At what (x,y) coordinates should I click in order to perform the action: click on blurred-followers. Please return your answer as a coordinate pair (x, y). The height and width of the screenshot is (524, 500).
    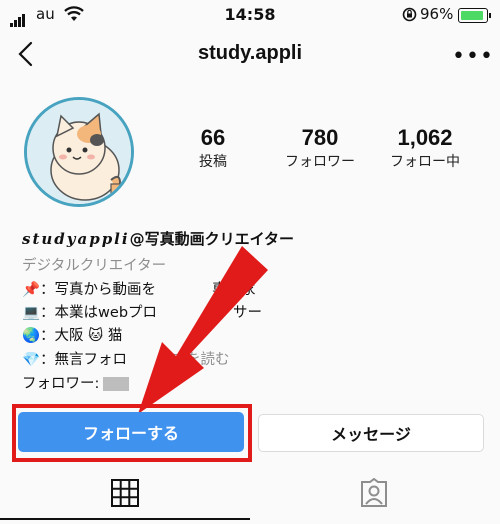
    Looking at the image, I should click on (116, 384).